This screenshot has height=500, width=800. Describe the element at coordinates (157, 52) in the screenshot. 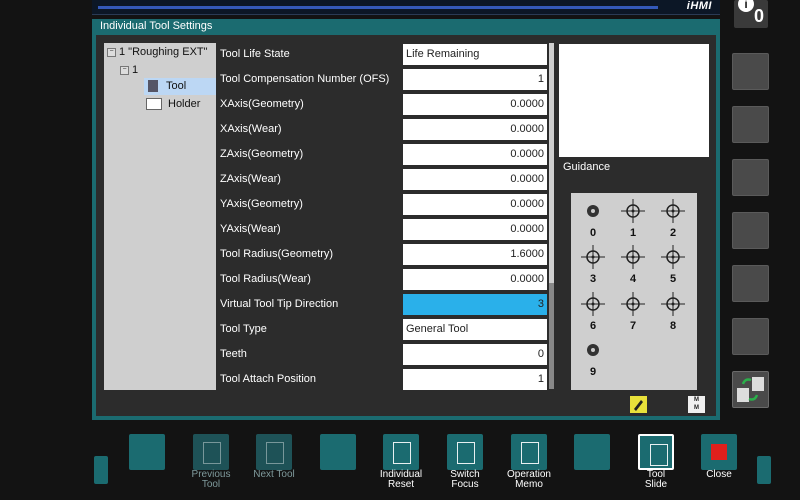

I see `tree-root-node: −1 "Roughing EXT"` at that location.